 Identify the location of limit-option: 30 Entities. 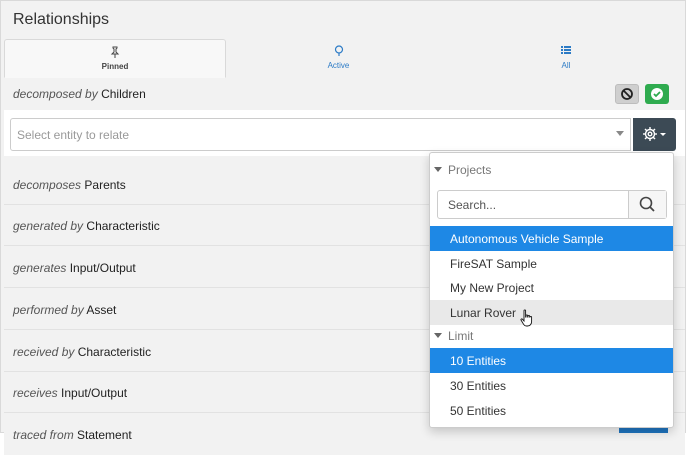
(551, 385).